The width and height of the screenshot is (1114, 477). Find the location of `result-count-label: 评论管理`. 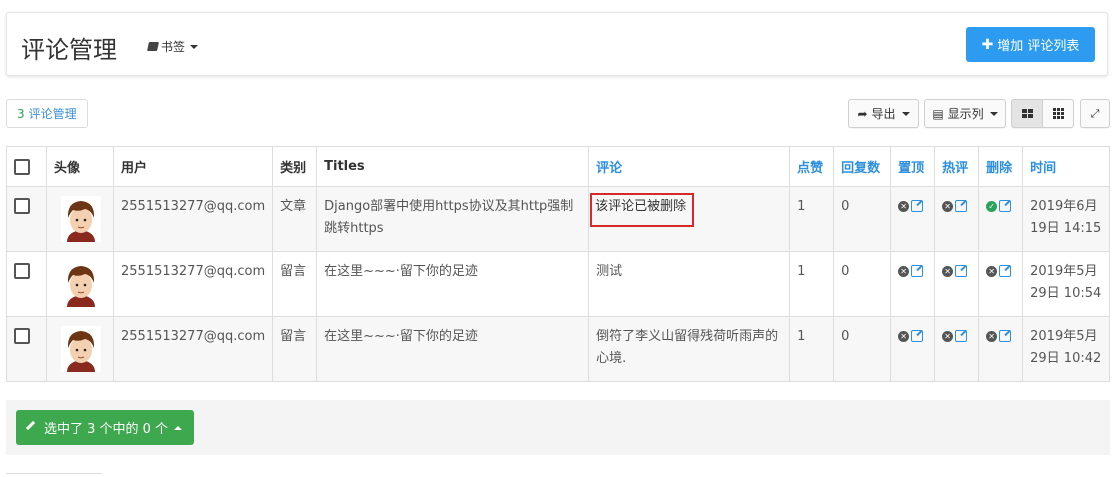

result-count-label: 评论管理 is located at coordinates (52, 114).